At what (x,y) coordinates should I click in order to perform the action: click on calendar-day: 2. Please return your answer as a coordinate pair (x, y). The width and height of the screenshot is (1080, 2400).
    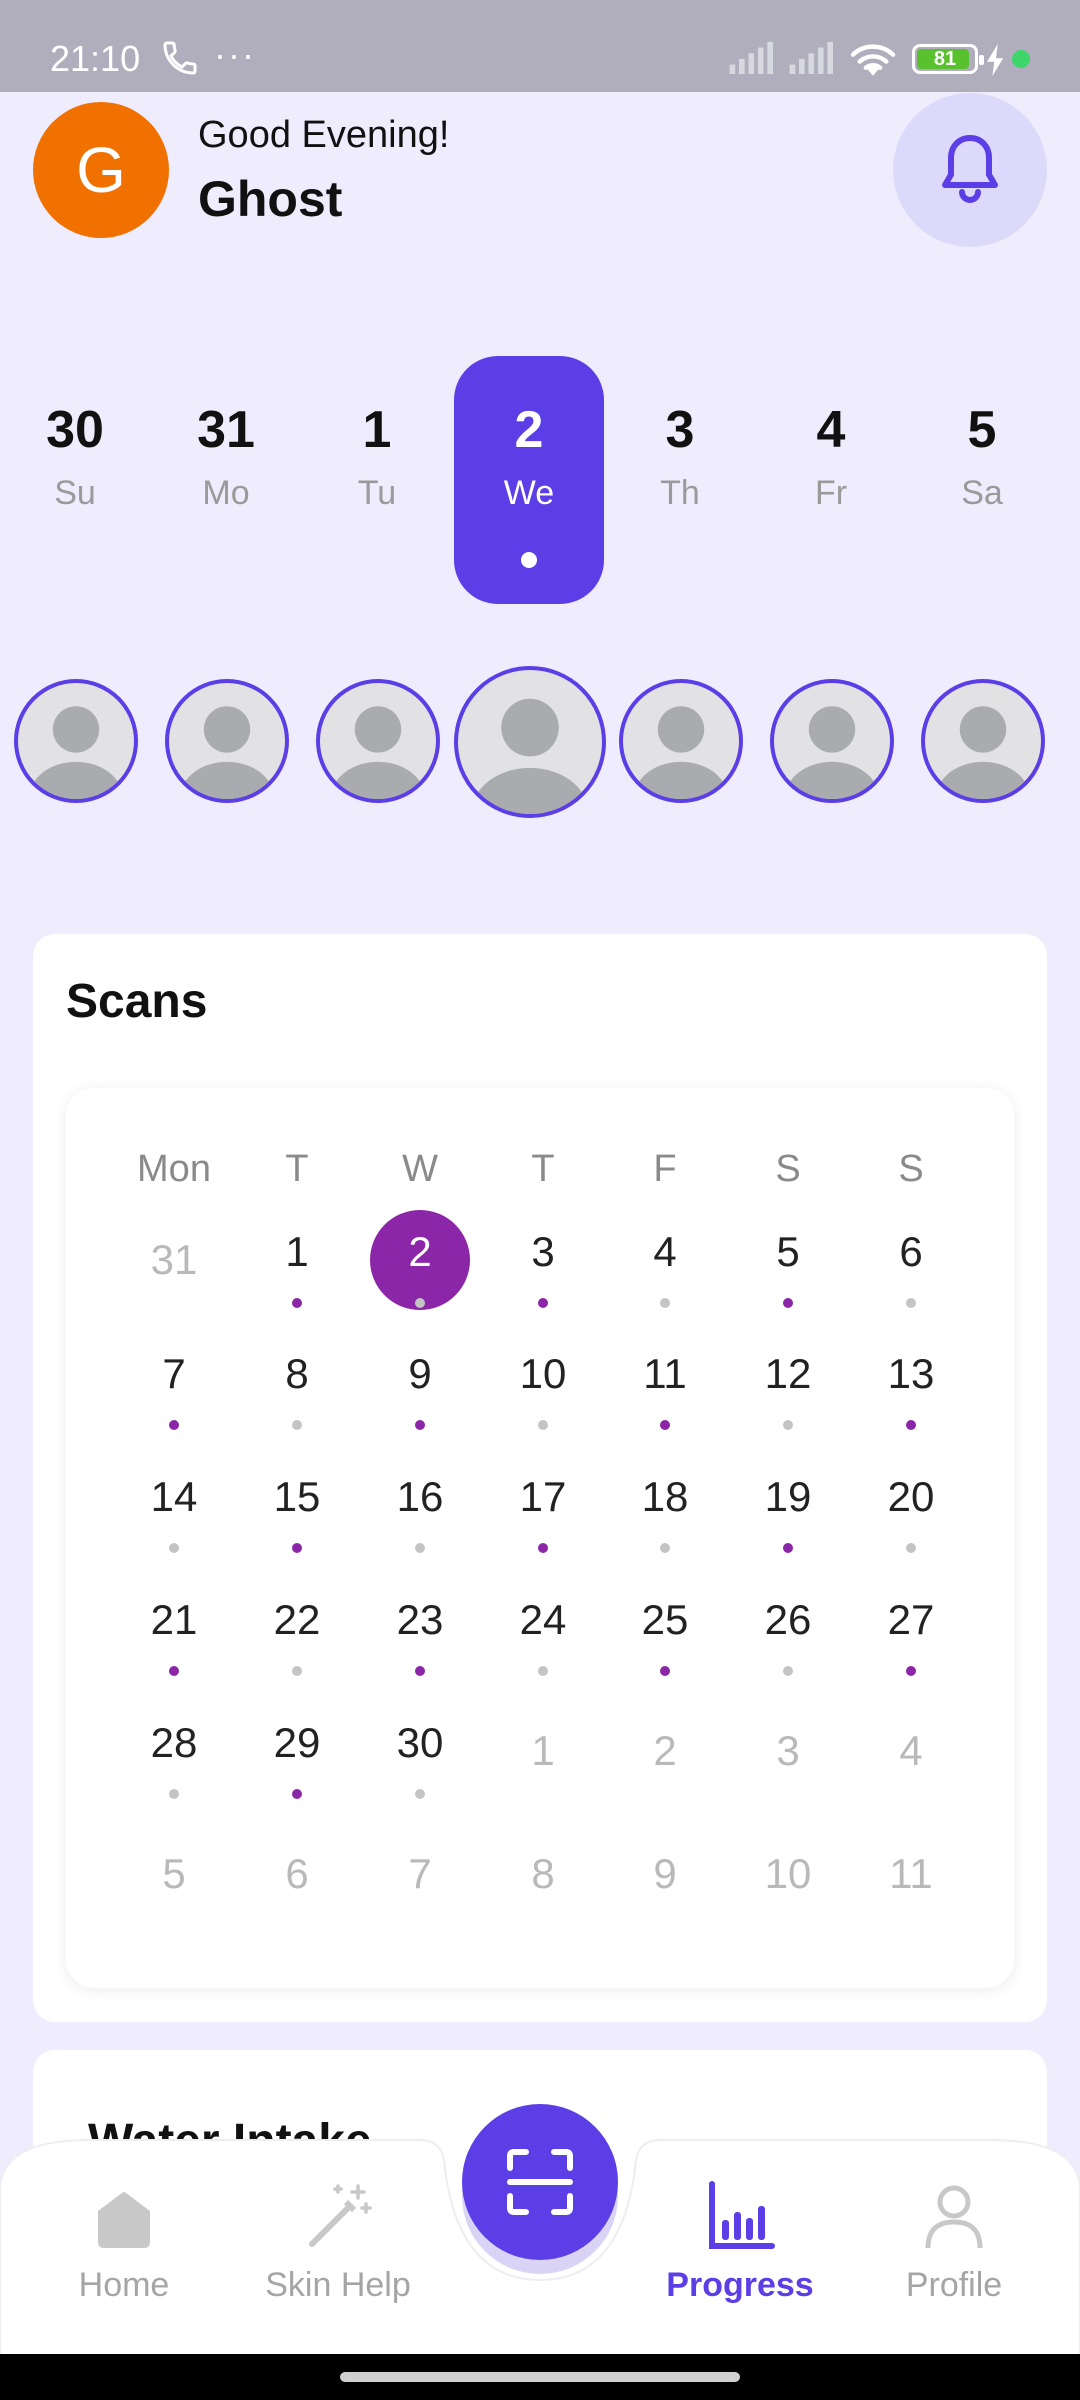
    Looking at the image, I should click on (665, 1764).